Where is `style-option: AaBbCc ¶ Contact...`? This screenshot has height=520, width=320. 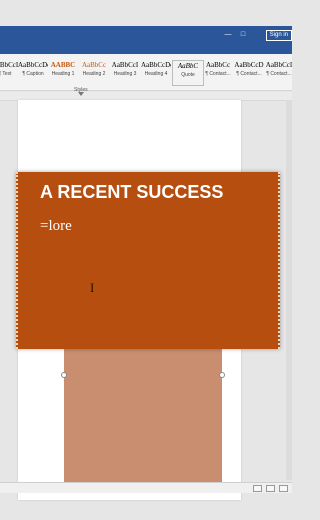
style-option: AaBbCc ¶ Contact... is located at coordinates (218, 72).